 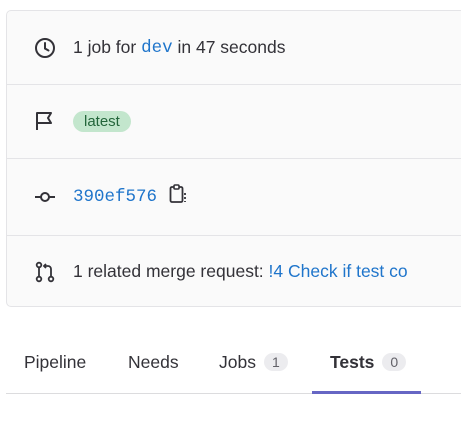 I want to click on tab-label: Tests, so click(x=352, y=361).